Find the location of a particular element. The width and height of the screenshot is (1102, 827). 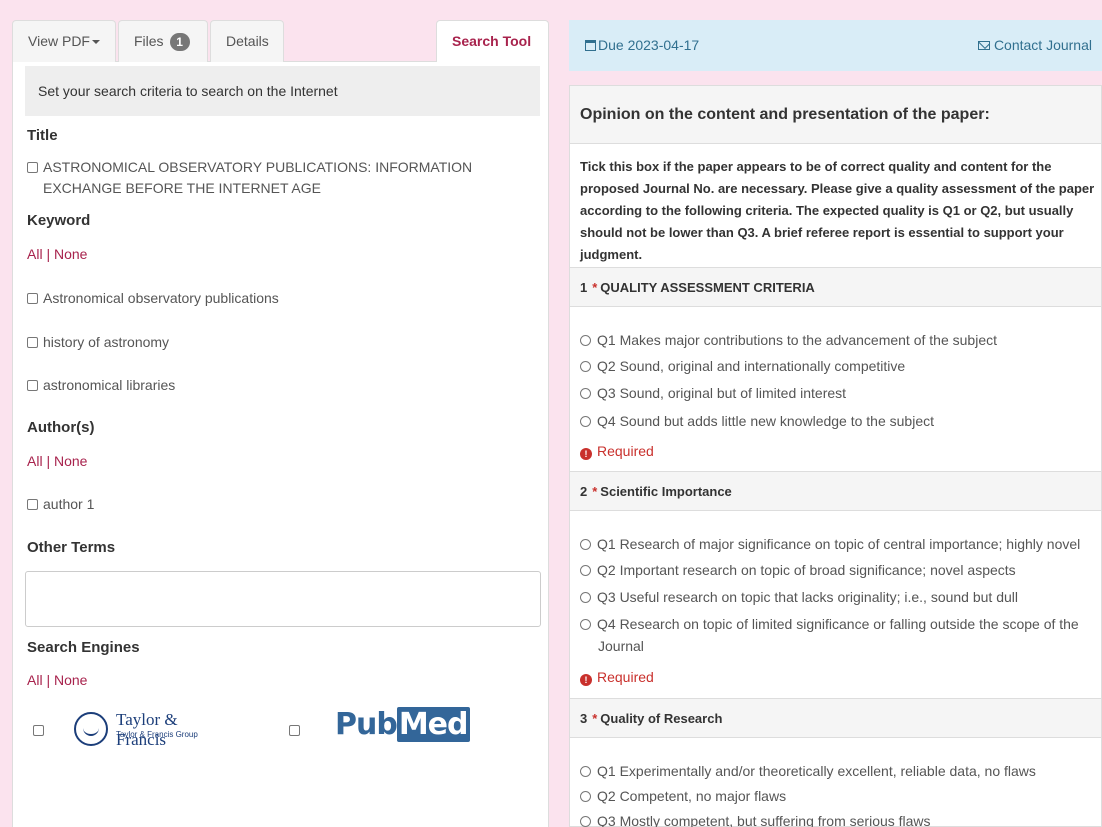

taylor-francis-subname: Taylor & Francis Group is located at coordinates (157, 734).